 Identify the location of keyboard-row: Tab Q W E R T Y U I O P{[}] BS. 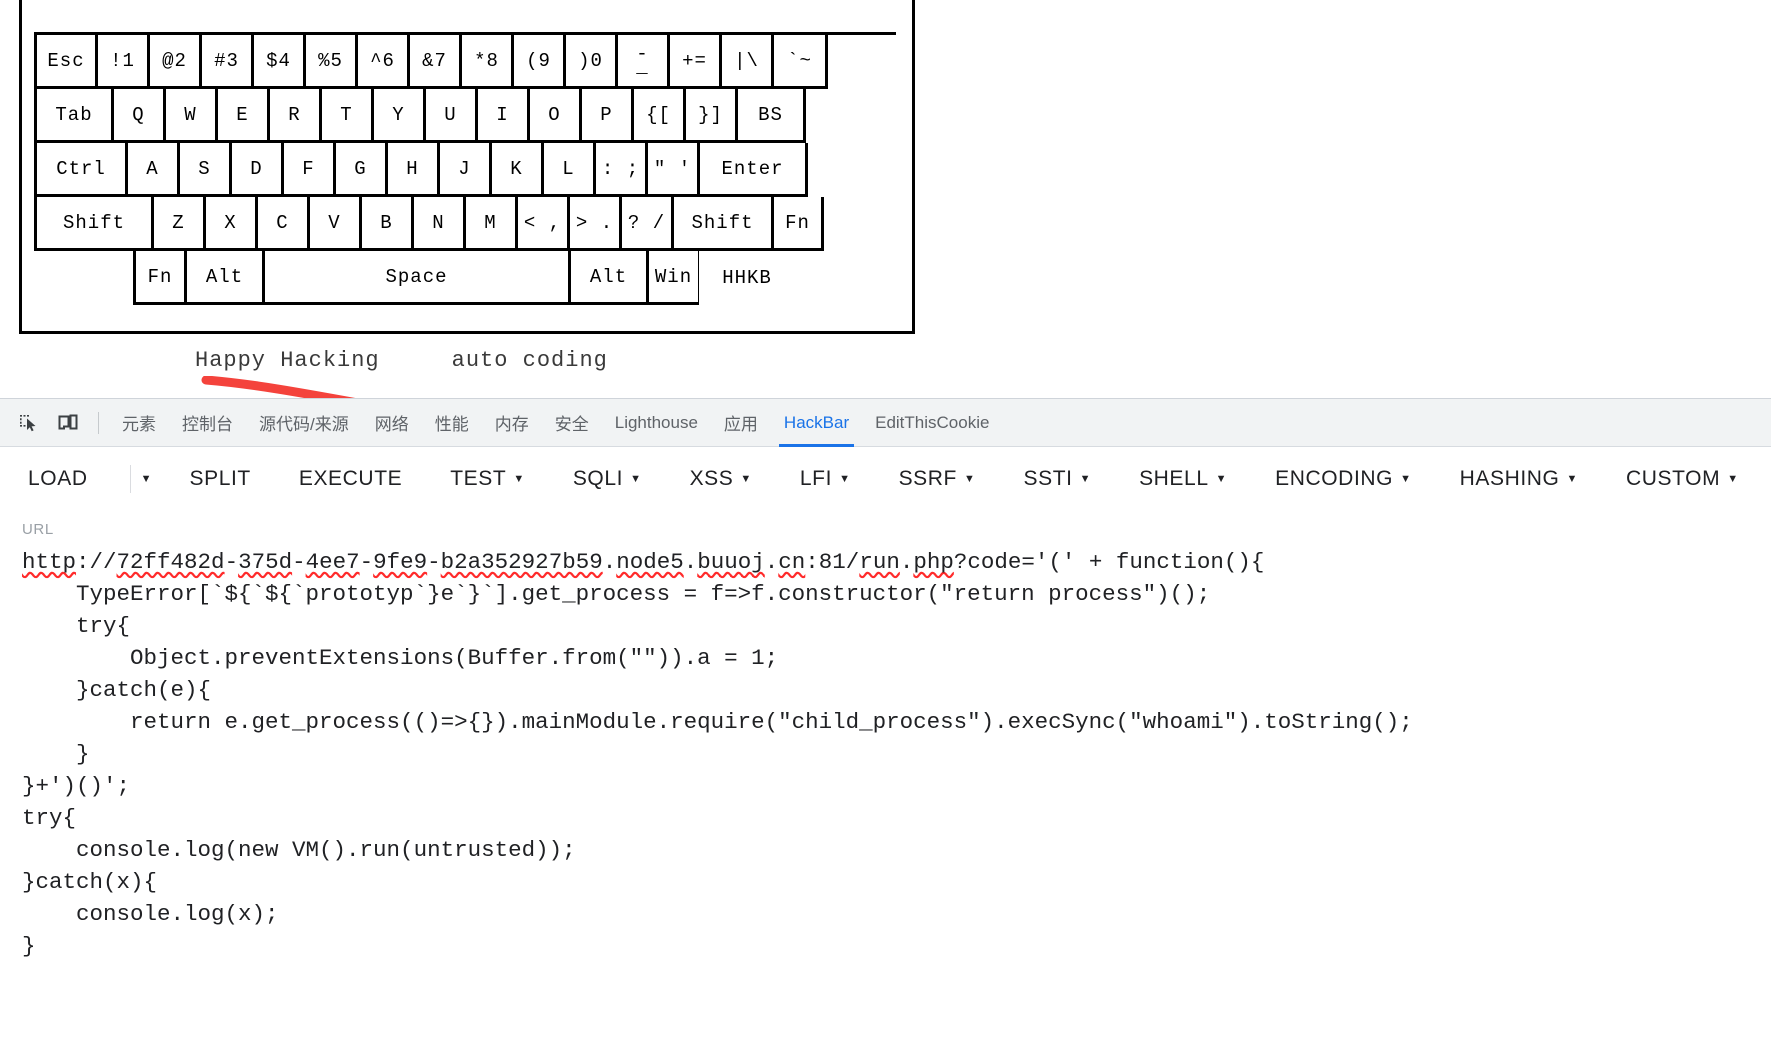
(465, 116).